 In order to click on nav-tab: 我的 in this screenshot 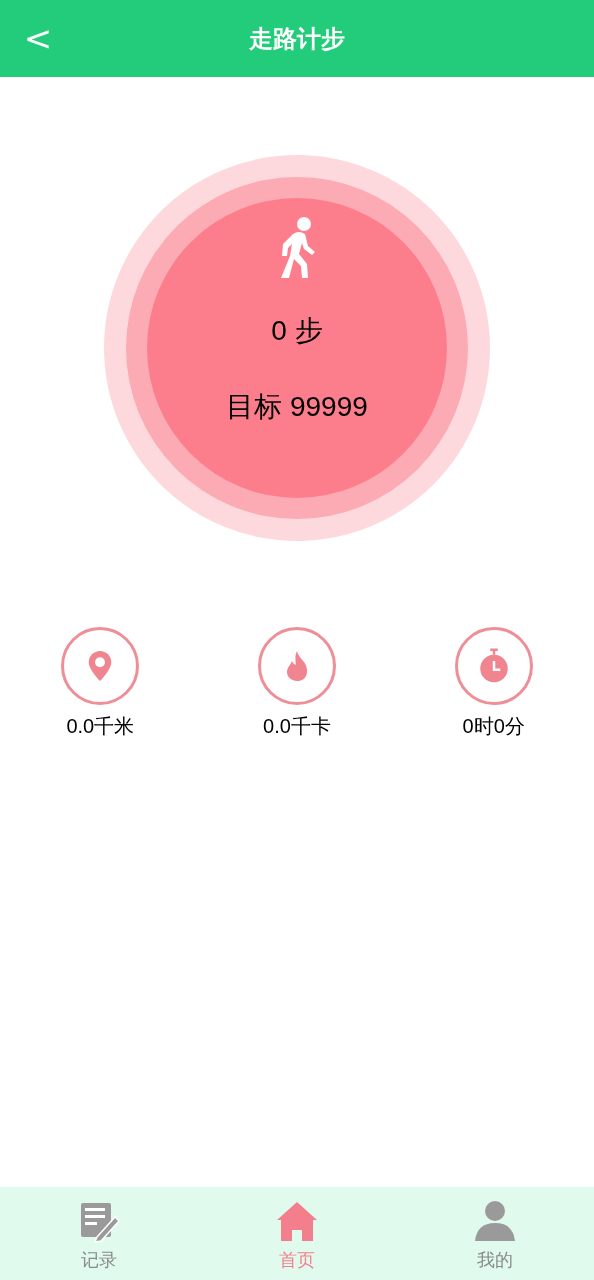, I will do `click(495, 1233)`.